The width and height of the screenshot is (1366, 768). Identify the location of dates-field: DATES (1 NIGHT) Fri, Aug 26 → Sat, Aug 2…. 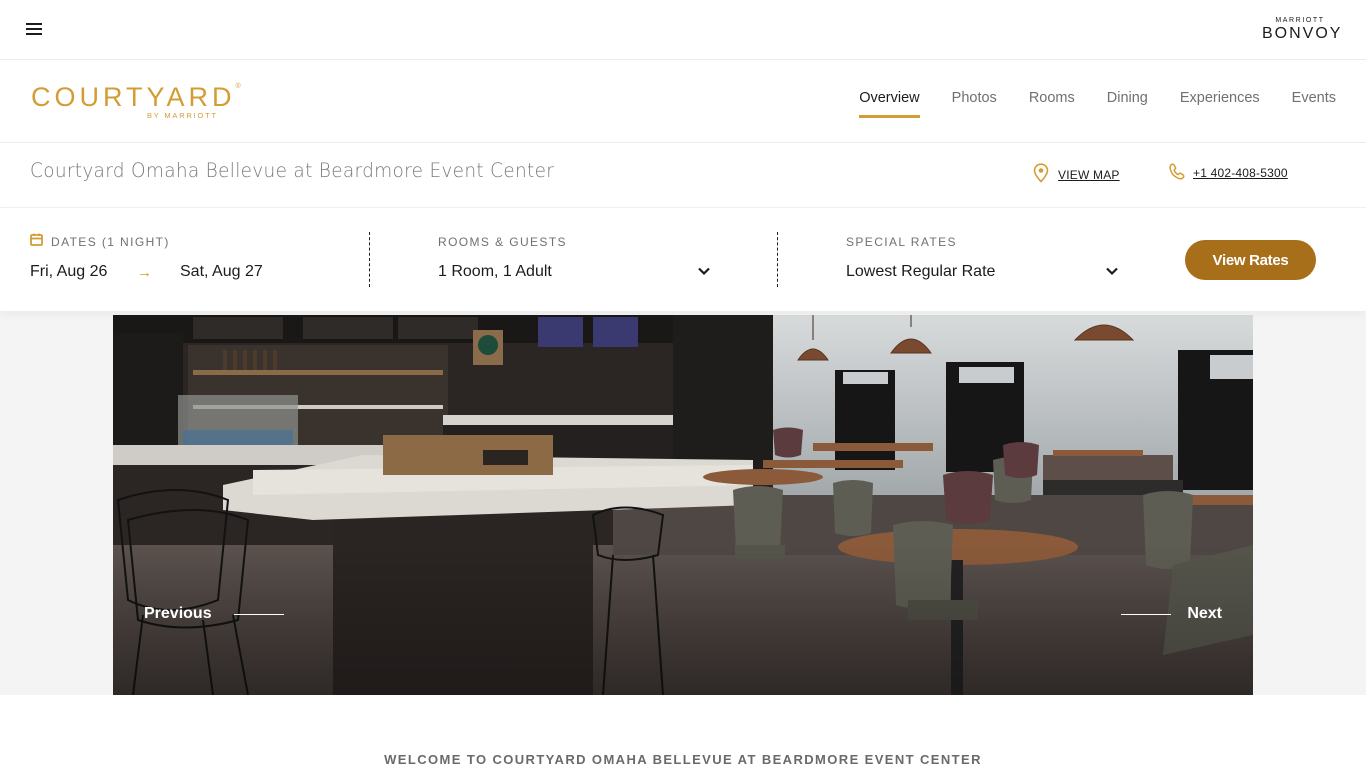
(200, 260).